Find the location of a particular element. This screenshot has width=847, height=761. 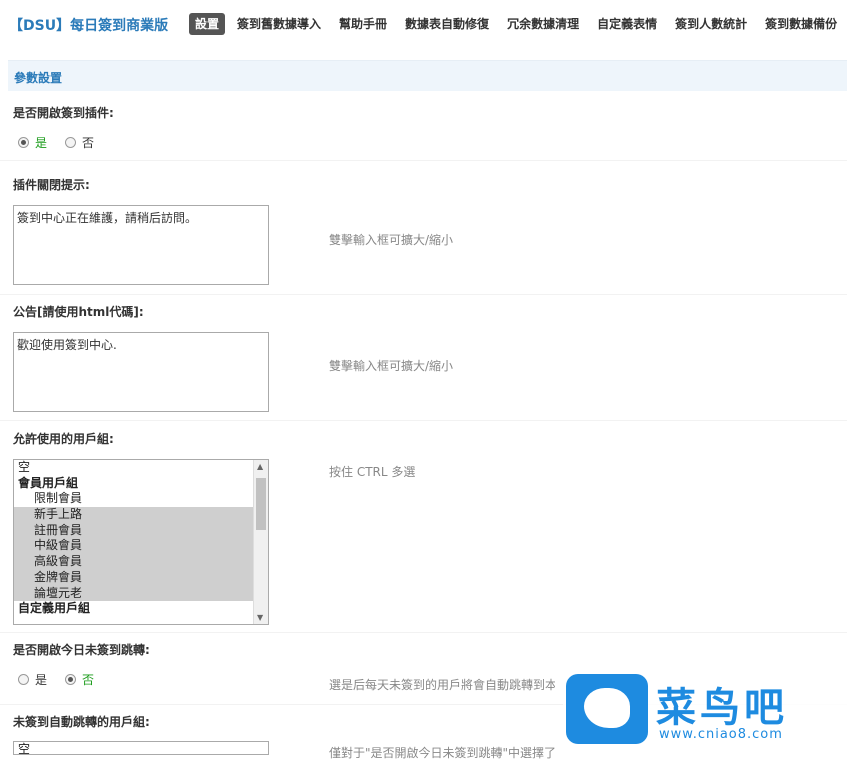

bird-logo-icon is located at coordinates (607, 709).